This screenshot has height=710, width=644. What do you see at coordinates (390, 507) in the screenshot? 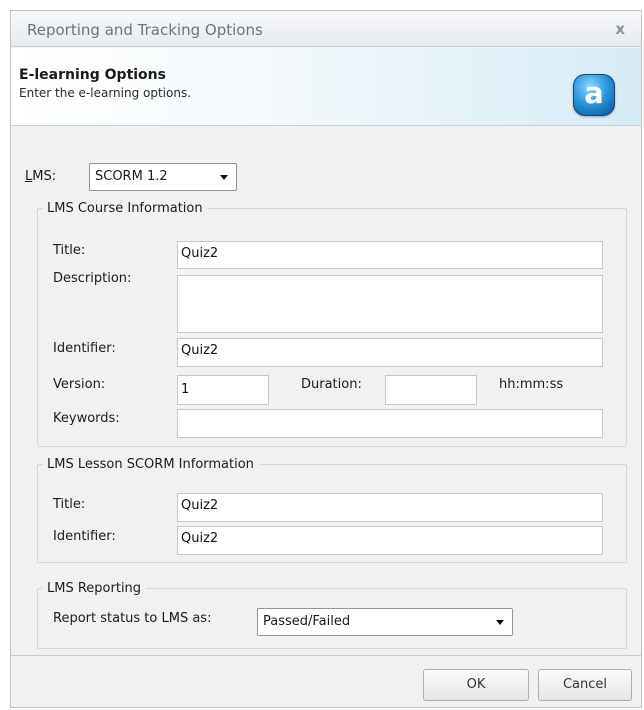
I see `lesson-title-input: Quiz2` at bounding box center [390, 507].